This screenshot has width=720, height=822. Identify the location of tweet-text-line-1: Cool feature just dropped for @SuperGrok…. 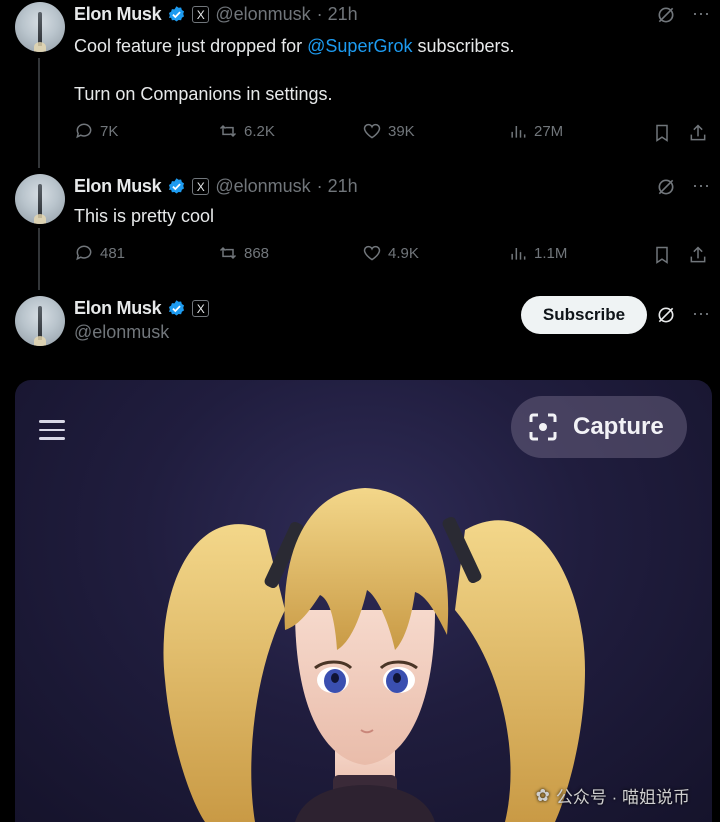
(294, 46).